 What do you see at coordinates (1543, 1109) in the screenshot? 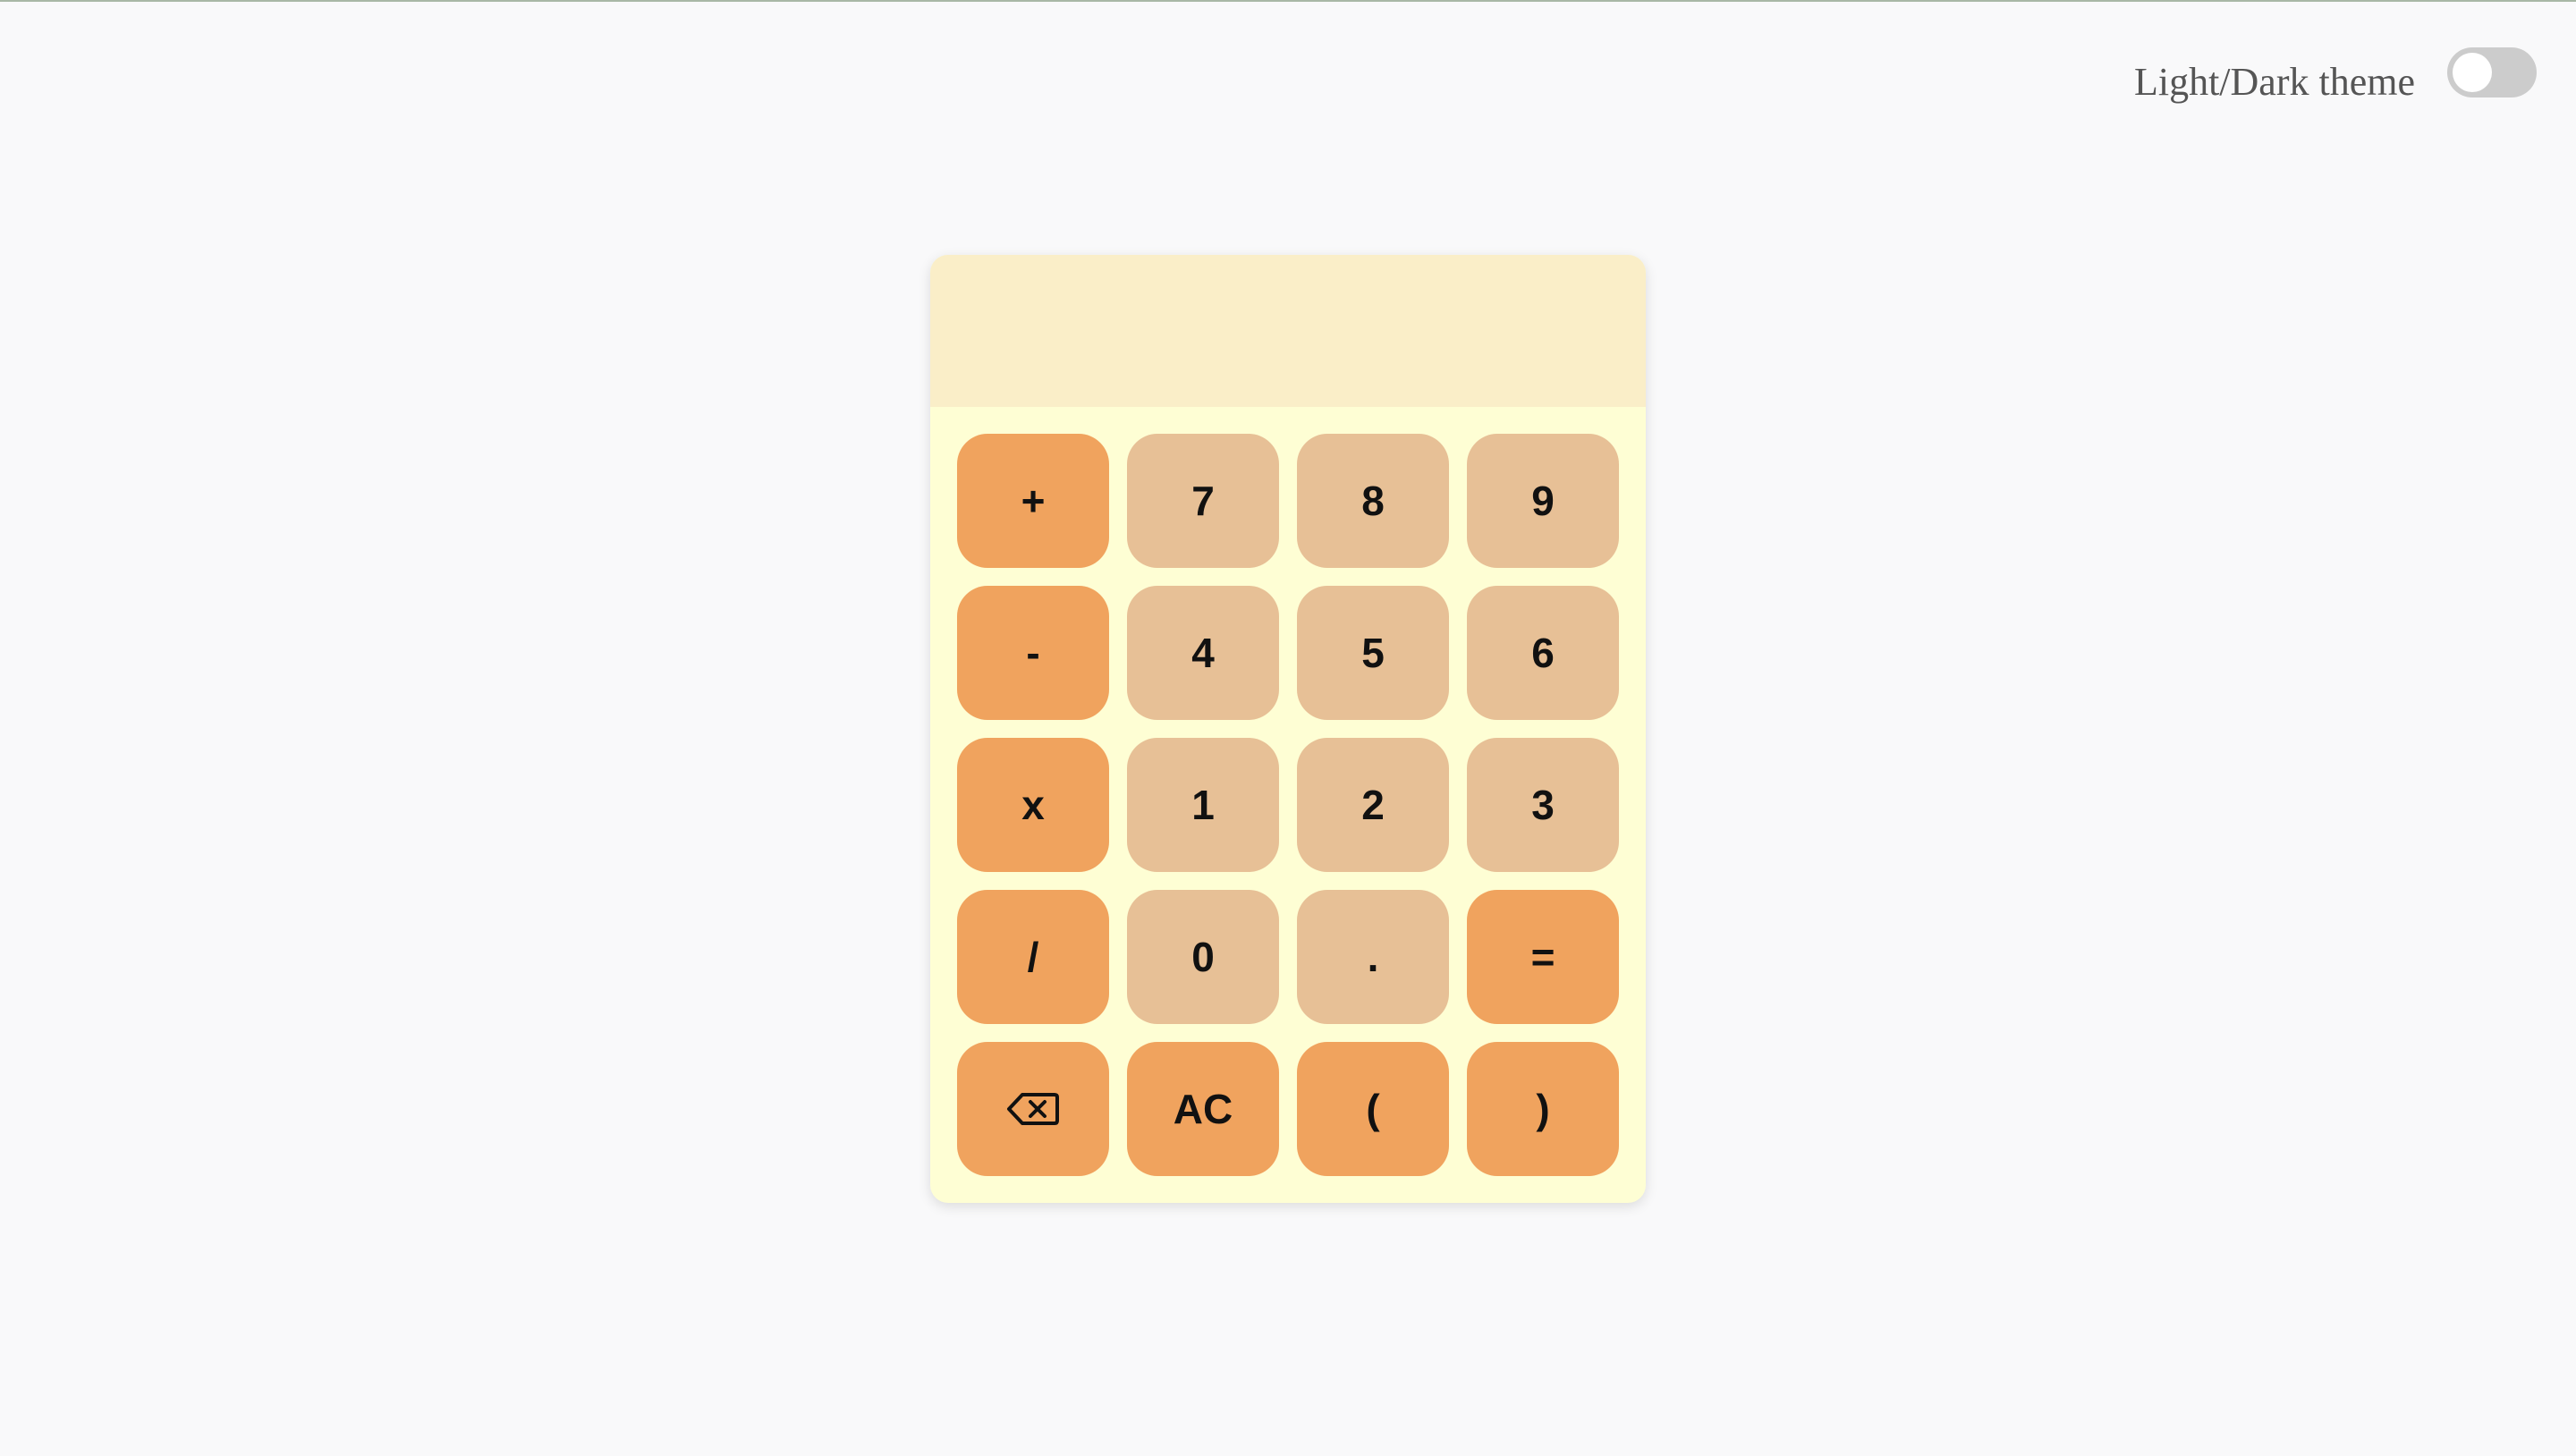
I see `close-paren-button: )` at bounding box center [1543, 1109].